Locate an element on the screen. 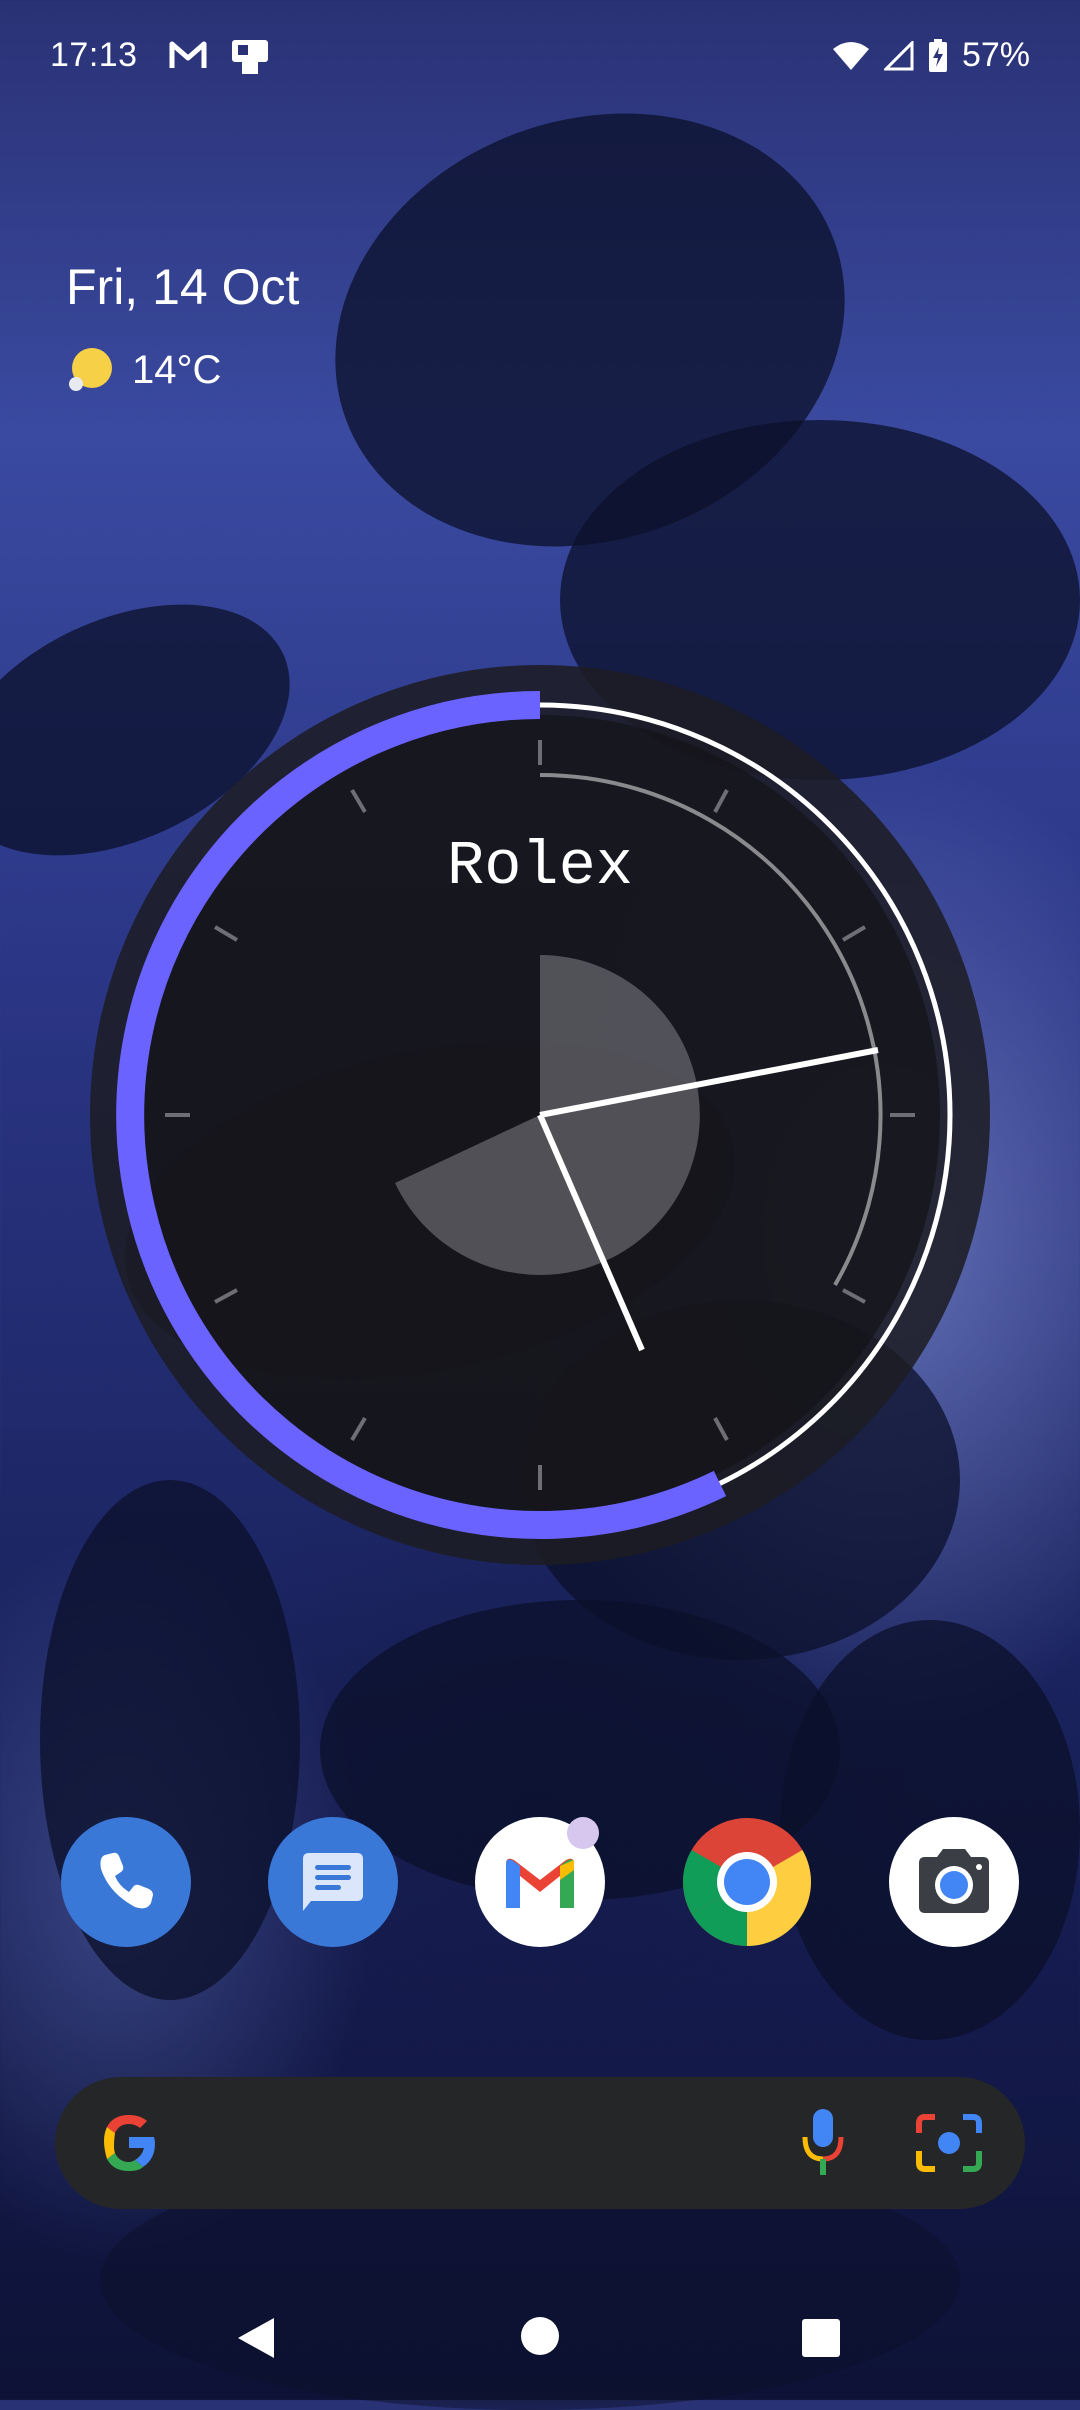 This screenshot has height=2410, width=1080. navigation-bar is located at coordinates (540, 2340).